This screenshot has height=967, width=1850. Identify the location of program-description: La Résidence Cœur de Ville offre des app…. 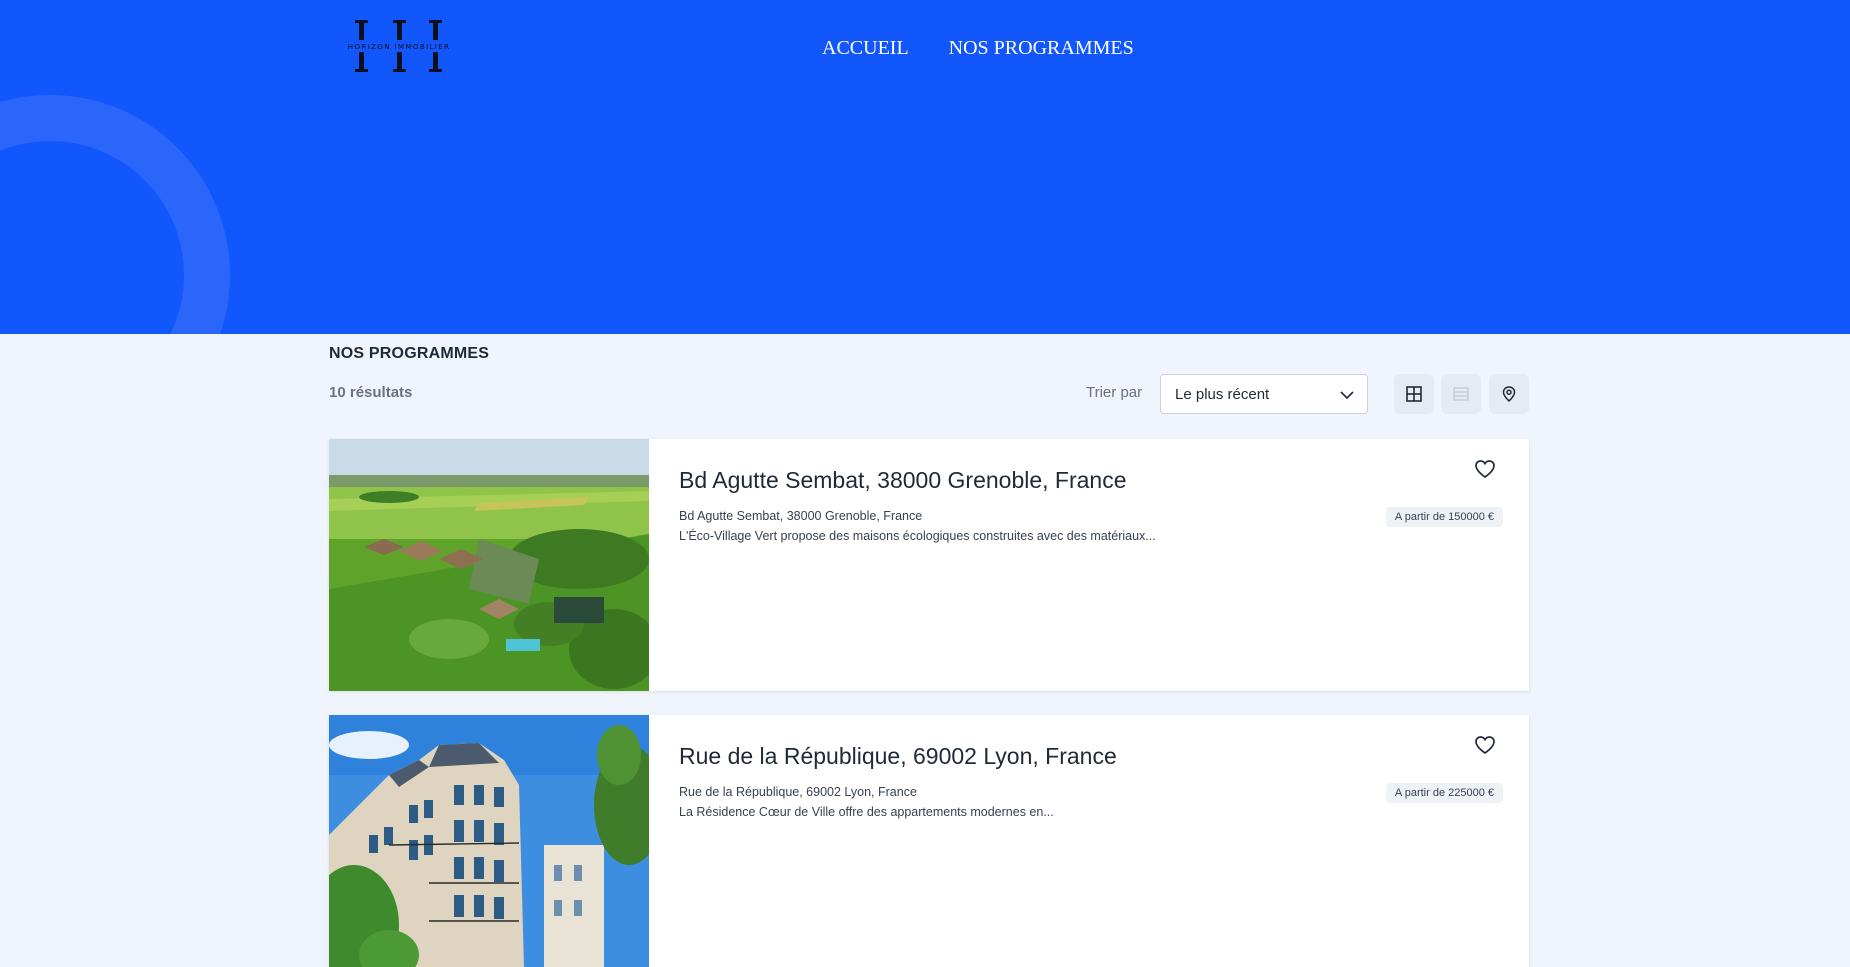
(866, 812).